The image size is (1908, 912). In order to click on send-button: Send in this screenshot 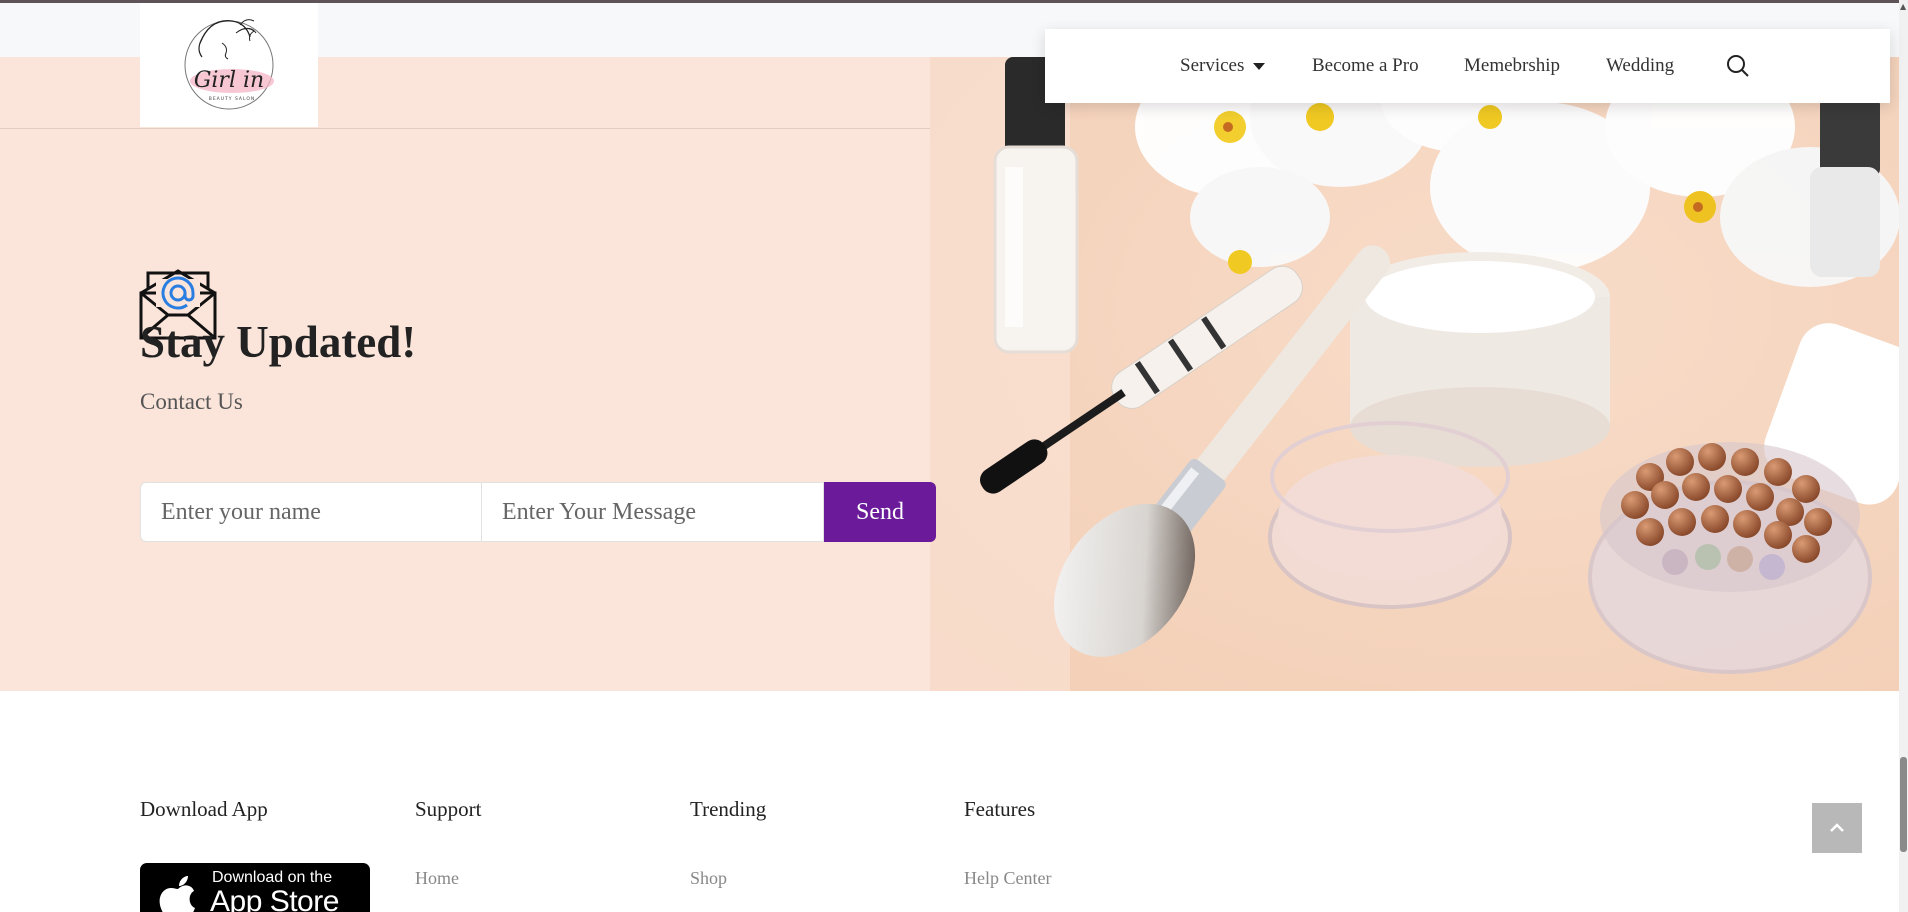, I will do `click(880, 512)`.